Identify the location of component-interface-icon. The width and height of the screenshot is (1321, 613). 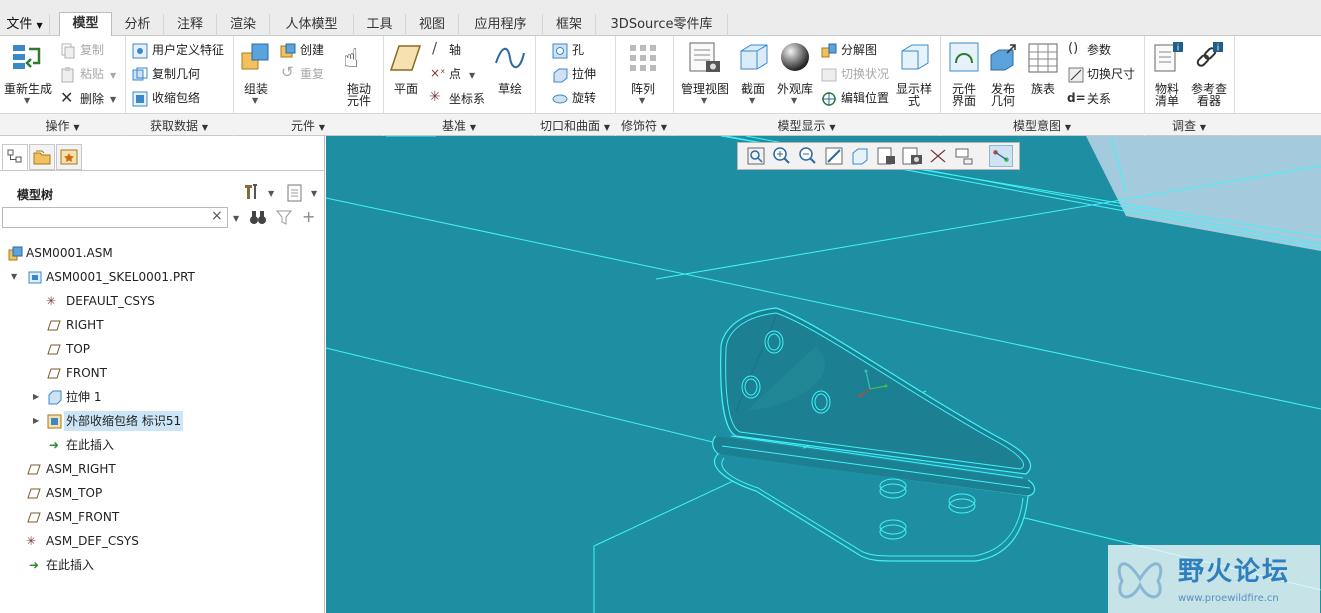
(964, 57).